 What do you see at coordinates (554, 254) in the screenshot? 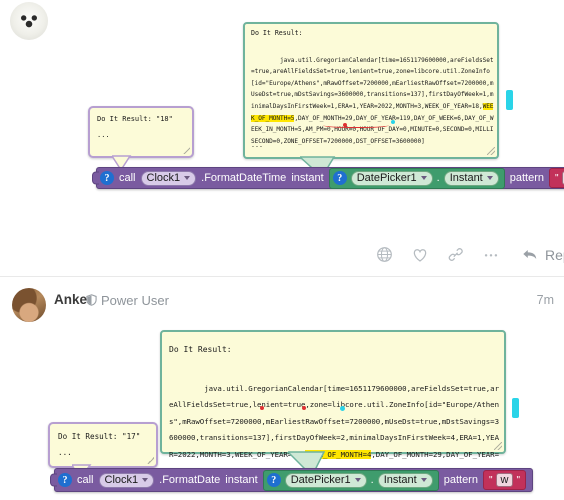
I see `reply-label: Reply` at bounding box center [554, 254].